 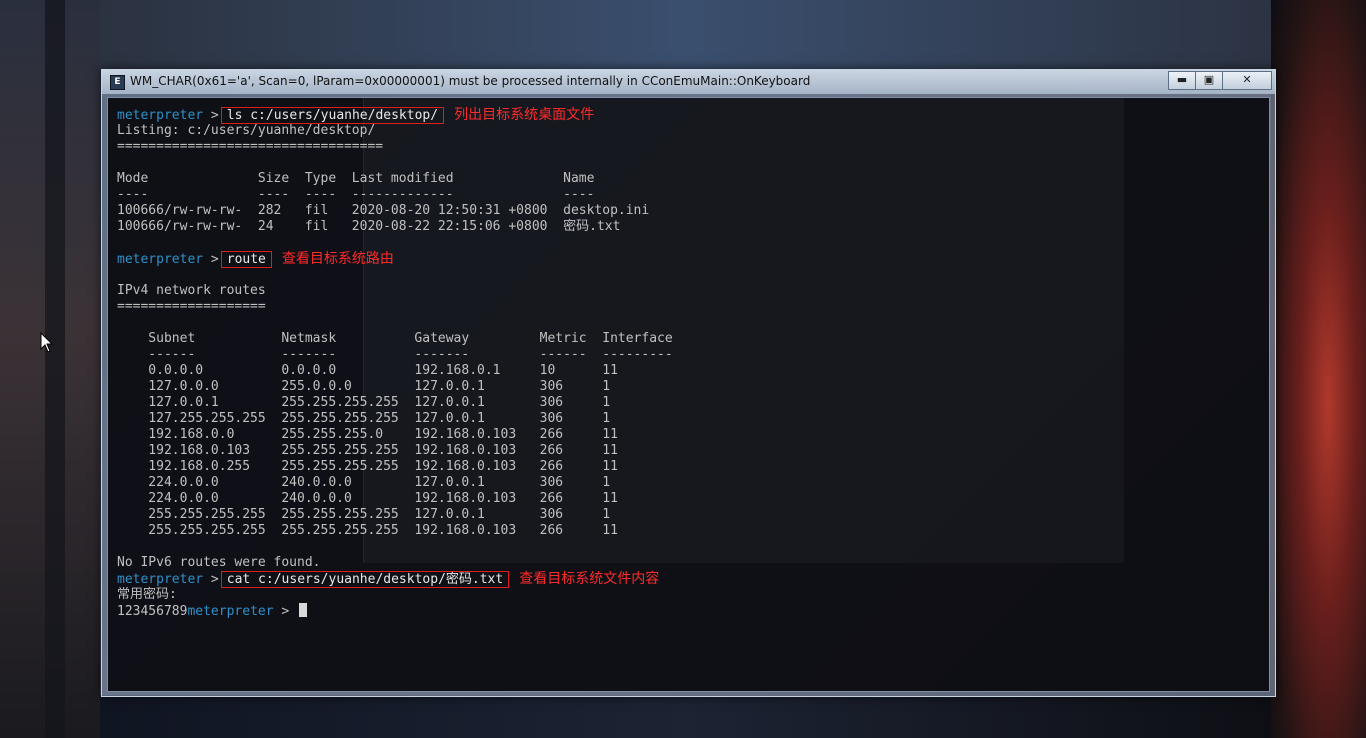 I want to click on wallpaper-bottom, so click(x=685, y=716).